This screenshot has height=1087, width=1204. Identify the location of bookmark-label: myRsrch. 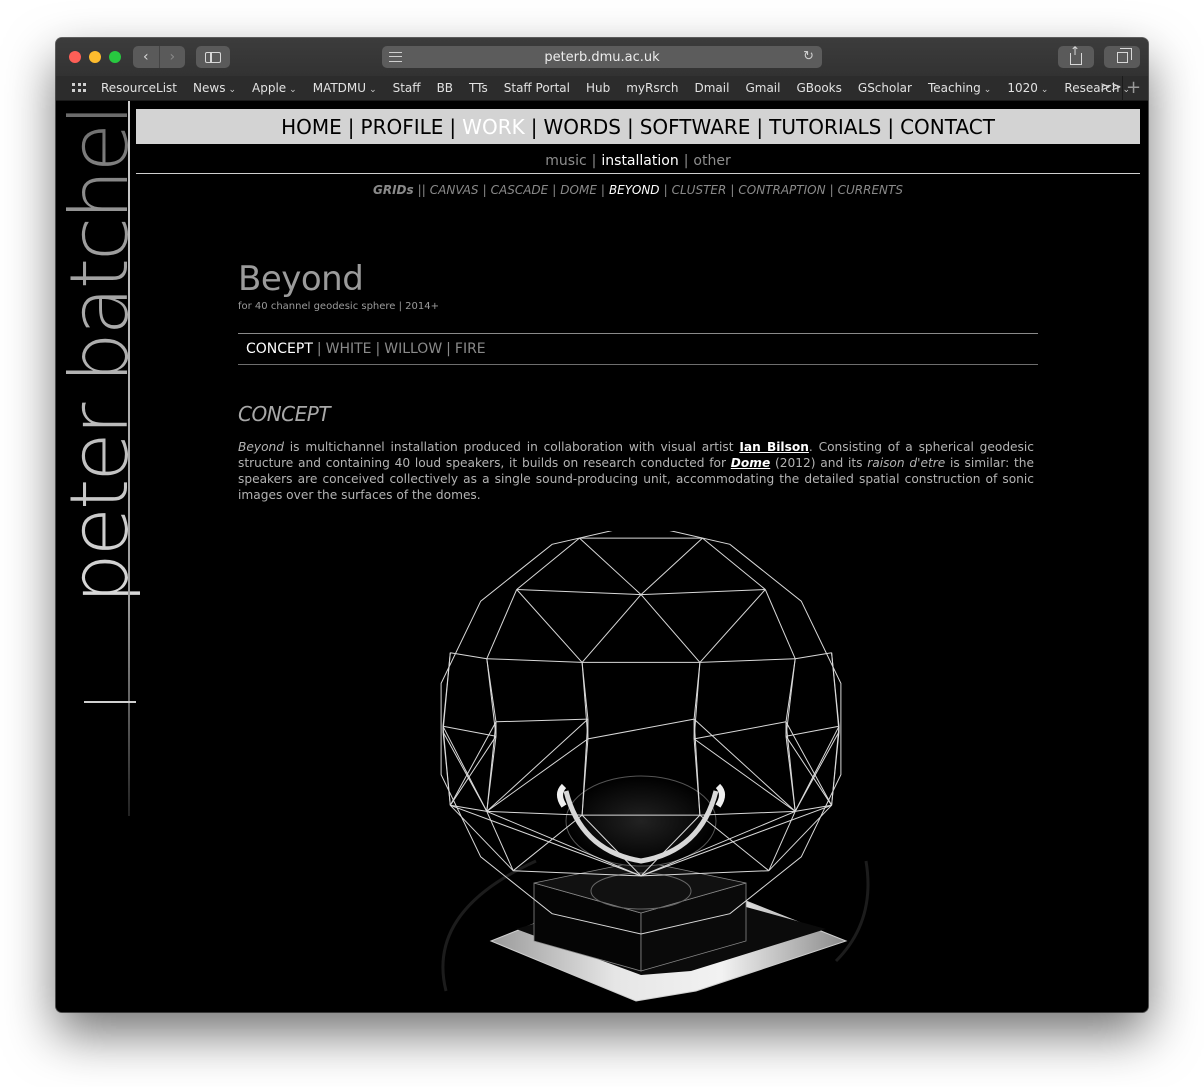
(652, 88).